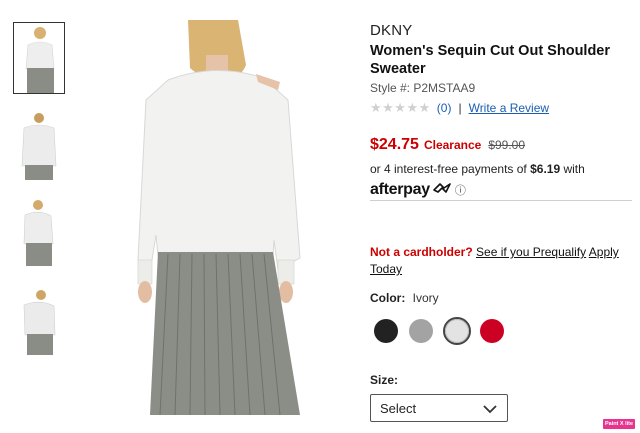 The width and height of the screenshot is (640, 433). What do you see at coordinates (460, 190) in the screenshot?
I see `info-icon: ⓘ` at bounding box center [460, 190].